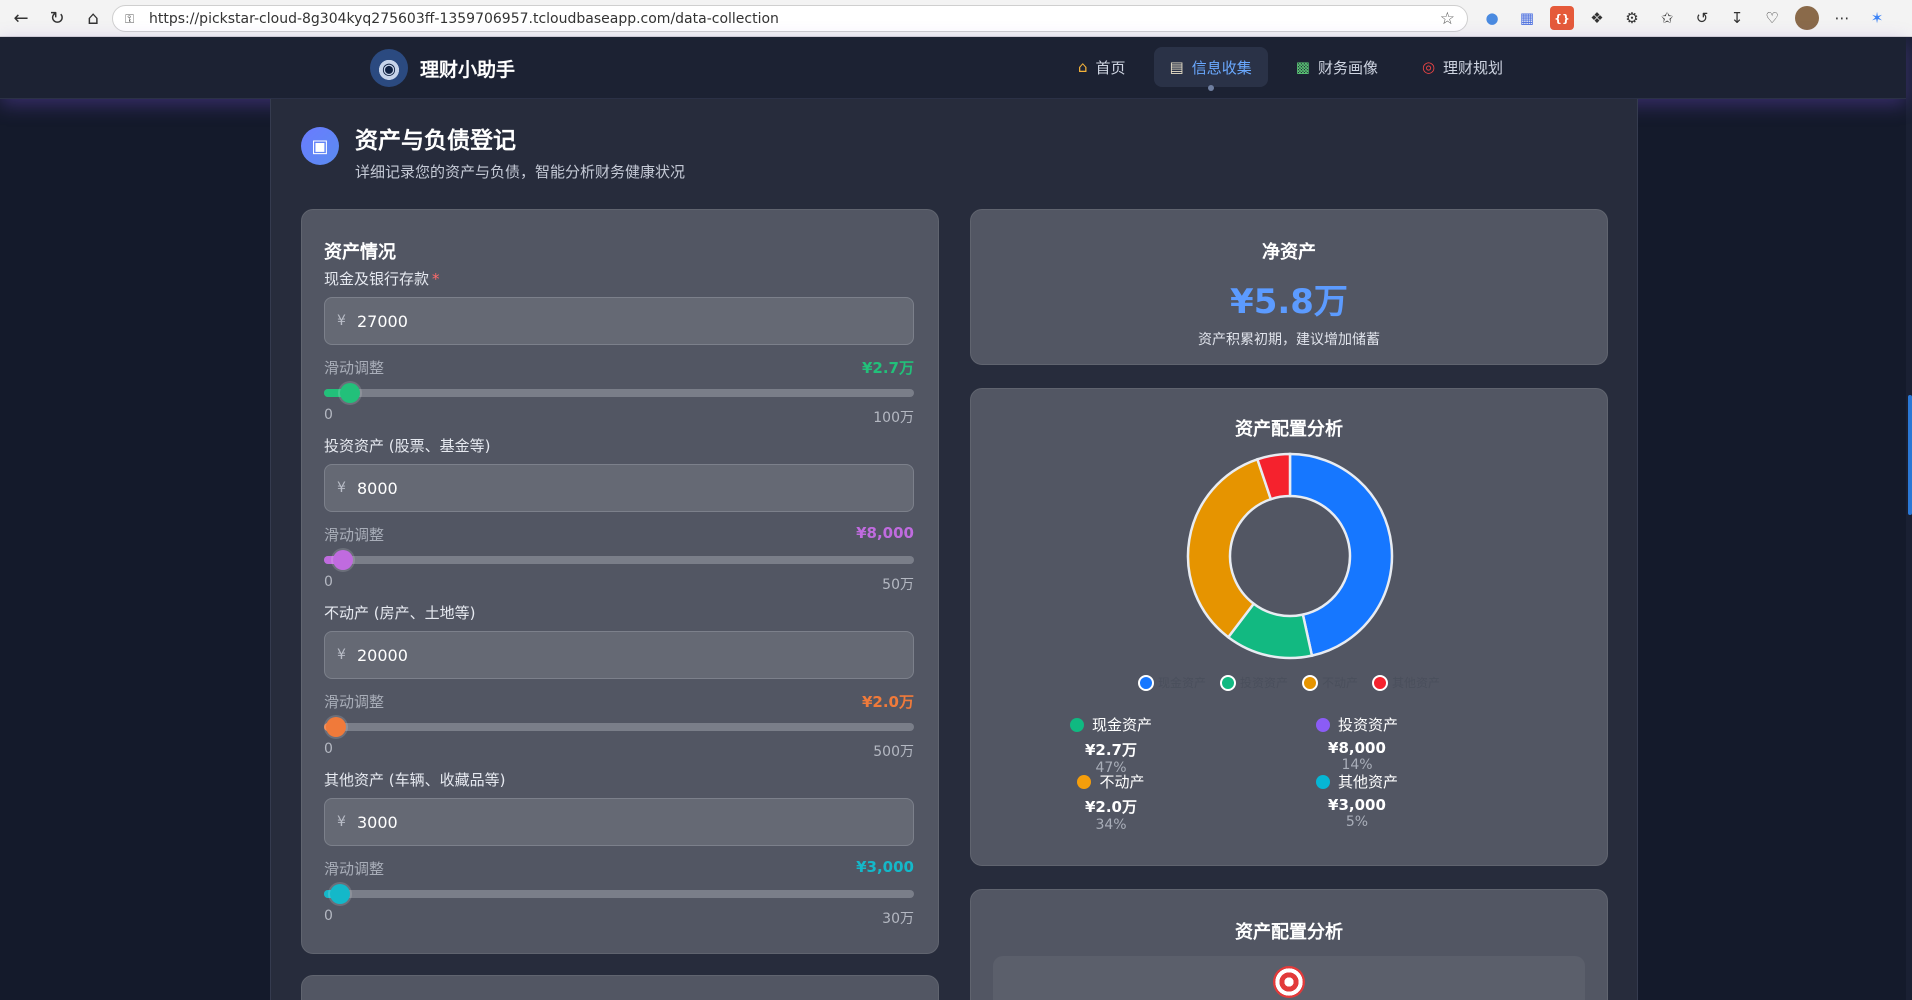 Image resolution: width=1912 pixels, height=1000 pixels. What do you see at coordinates (320, 146) in the screenshot?
I see `building-icon: ▣` at bounding box center [320, 146].